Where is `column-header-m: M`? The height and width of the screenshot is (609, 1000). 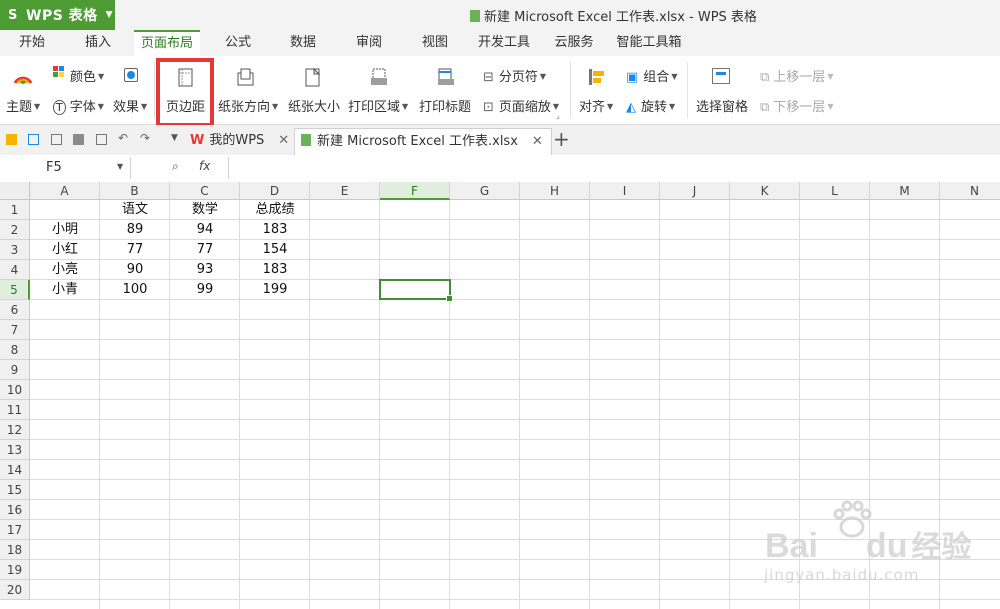
column-header-m: M is located at coordinates (905, 191).